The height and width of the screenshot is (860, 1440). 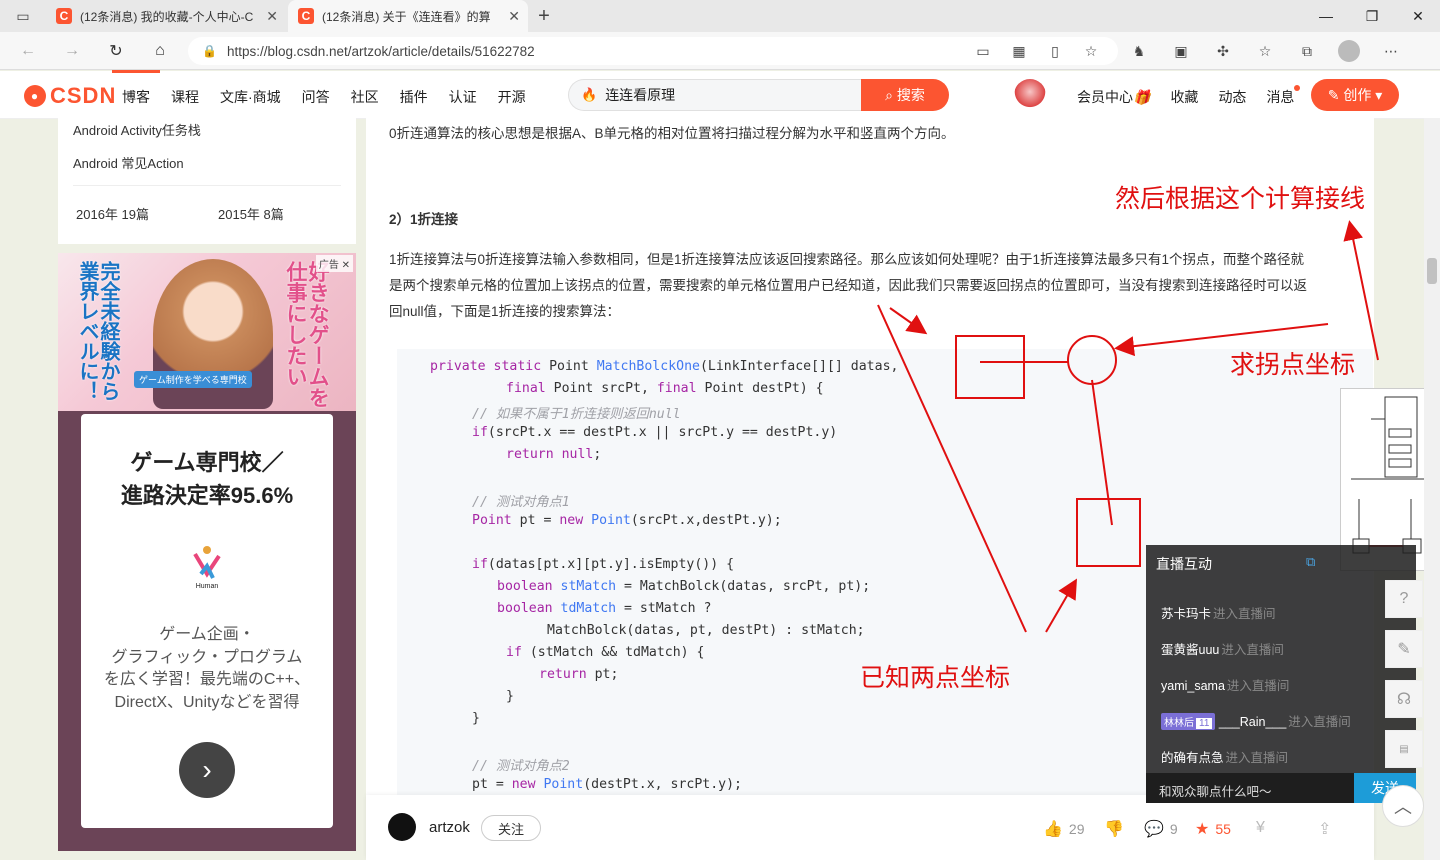 I want to click on add-favorite-icon: ☆, so click(x=1091, y=51).